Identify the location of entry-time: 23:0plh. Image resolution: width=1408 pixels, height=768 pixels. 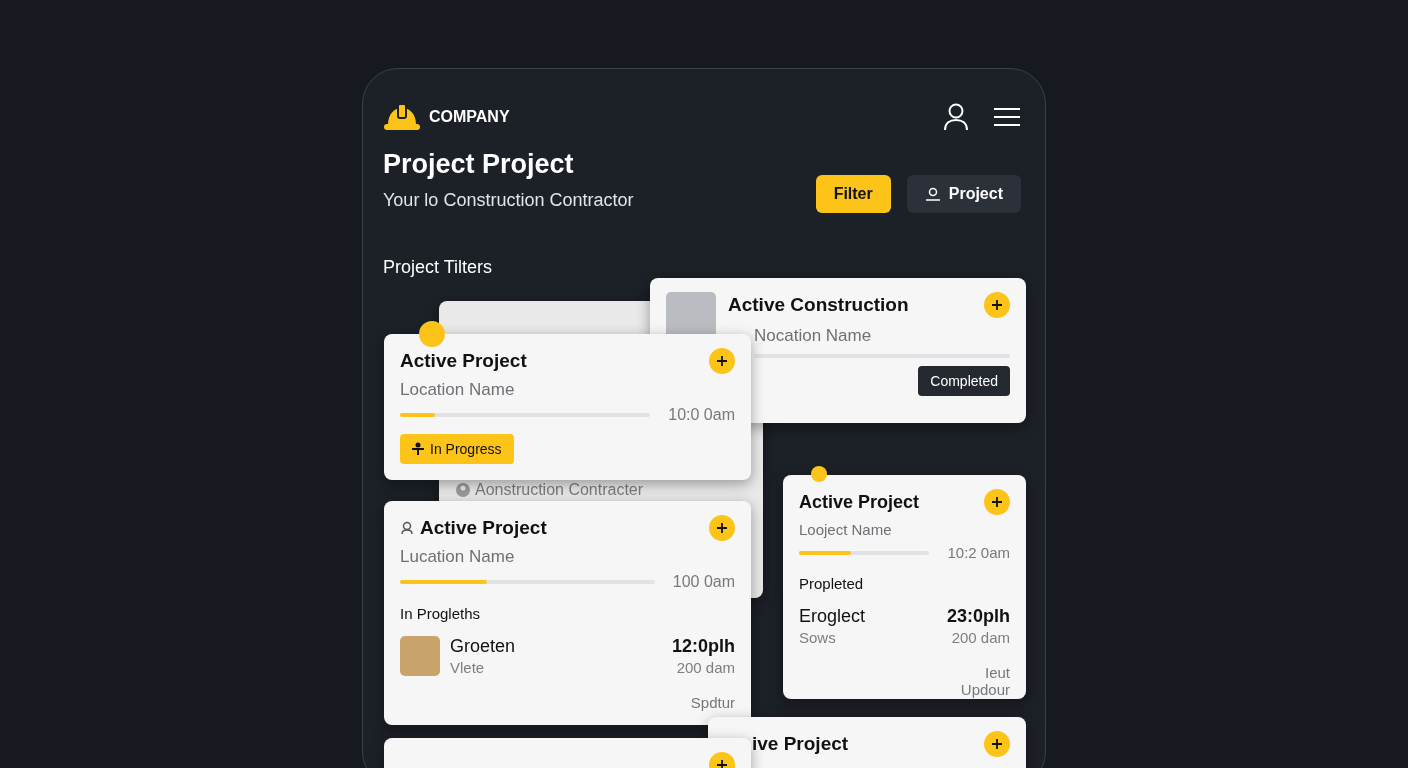
(978, 616).